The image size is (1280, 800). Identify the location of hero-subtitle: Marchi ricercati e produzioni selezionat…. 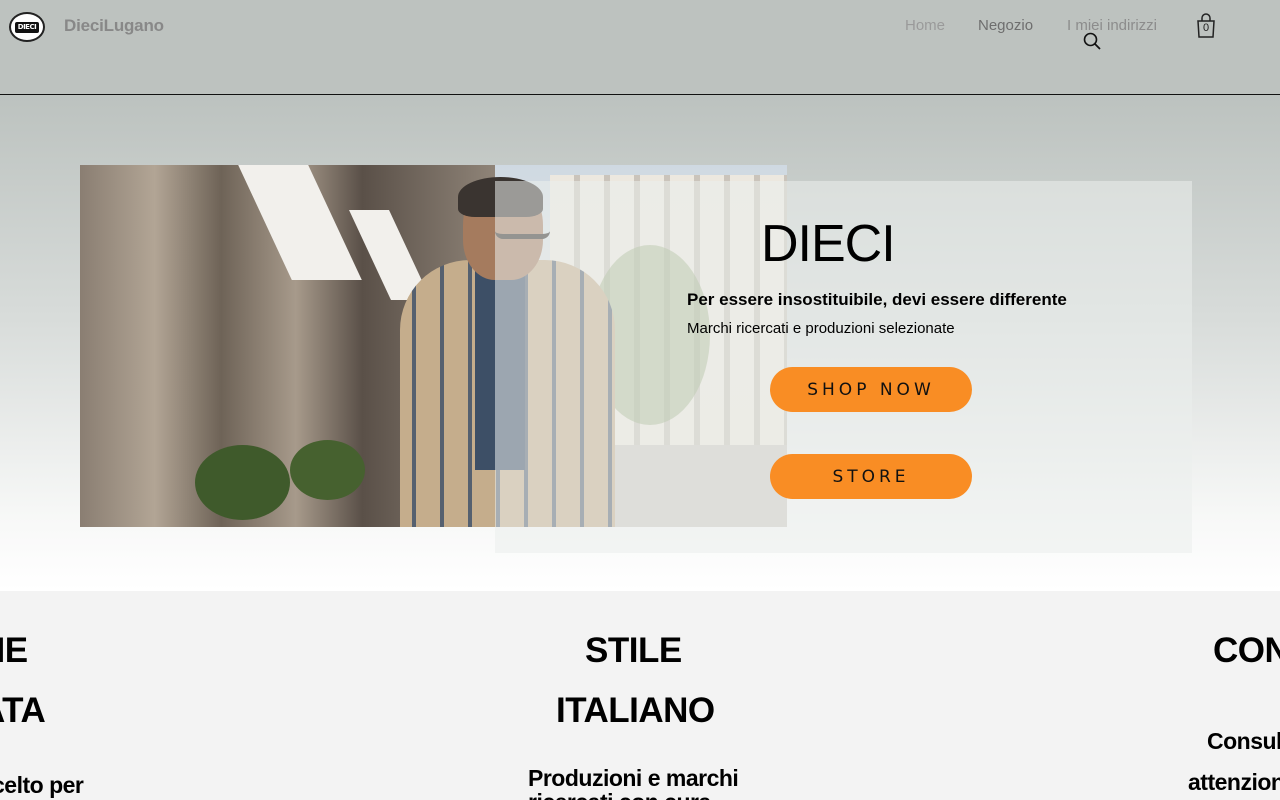
(821, 328).